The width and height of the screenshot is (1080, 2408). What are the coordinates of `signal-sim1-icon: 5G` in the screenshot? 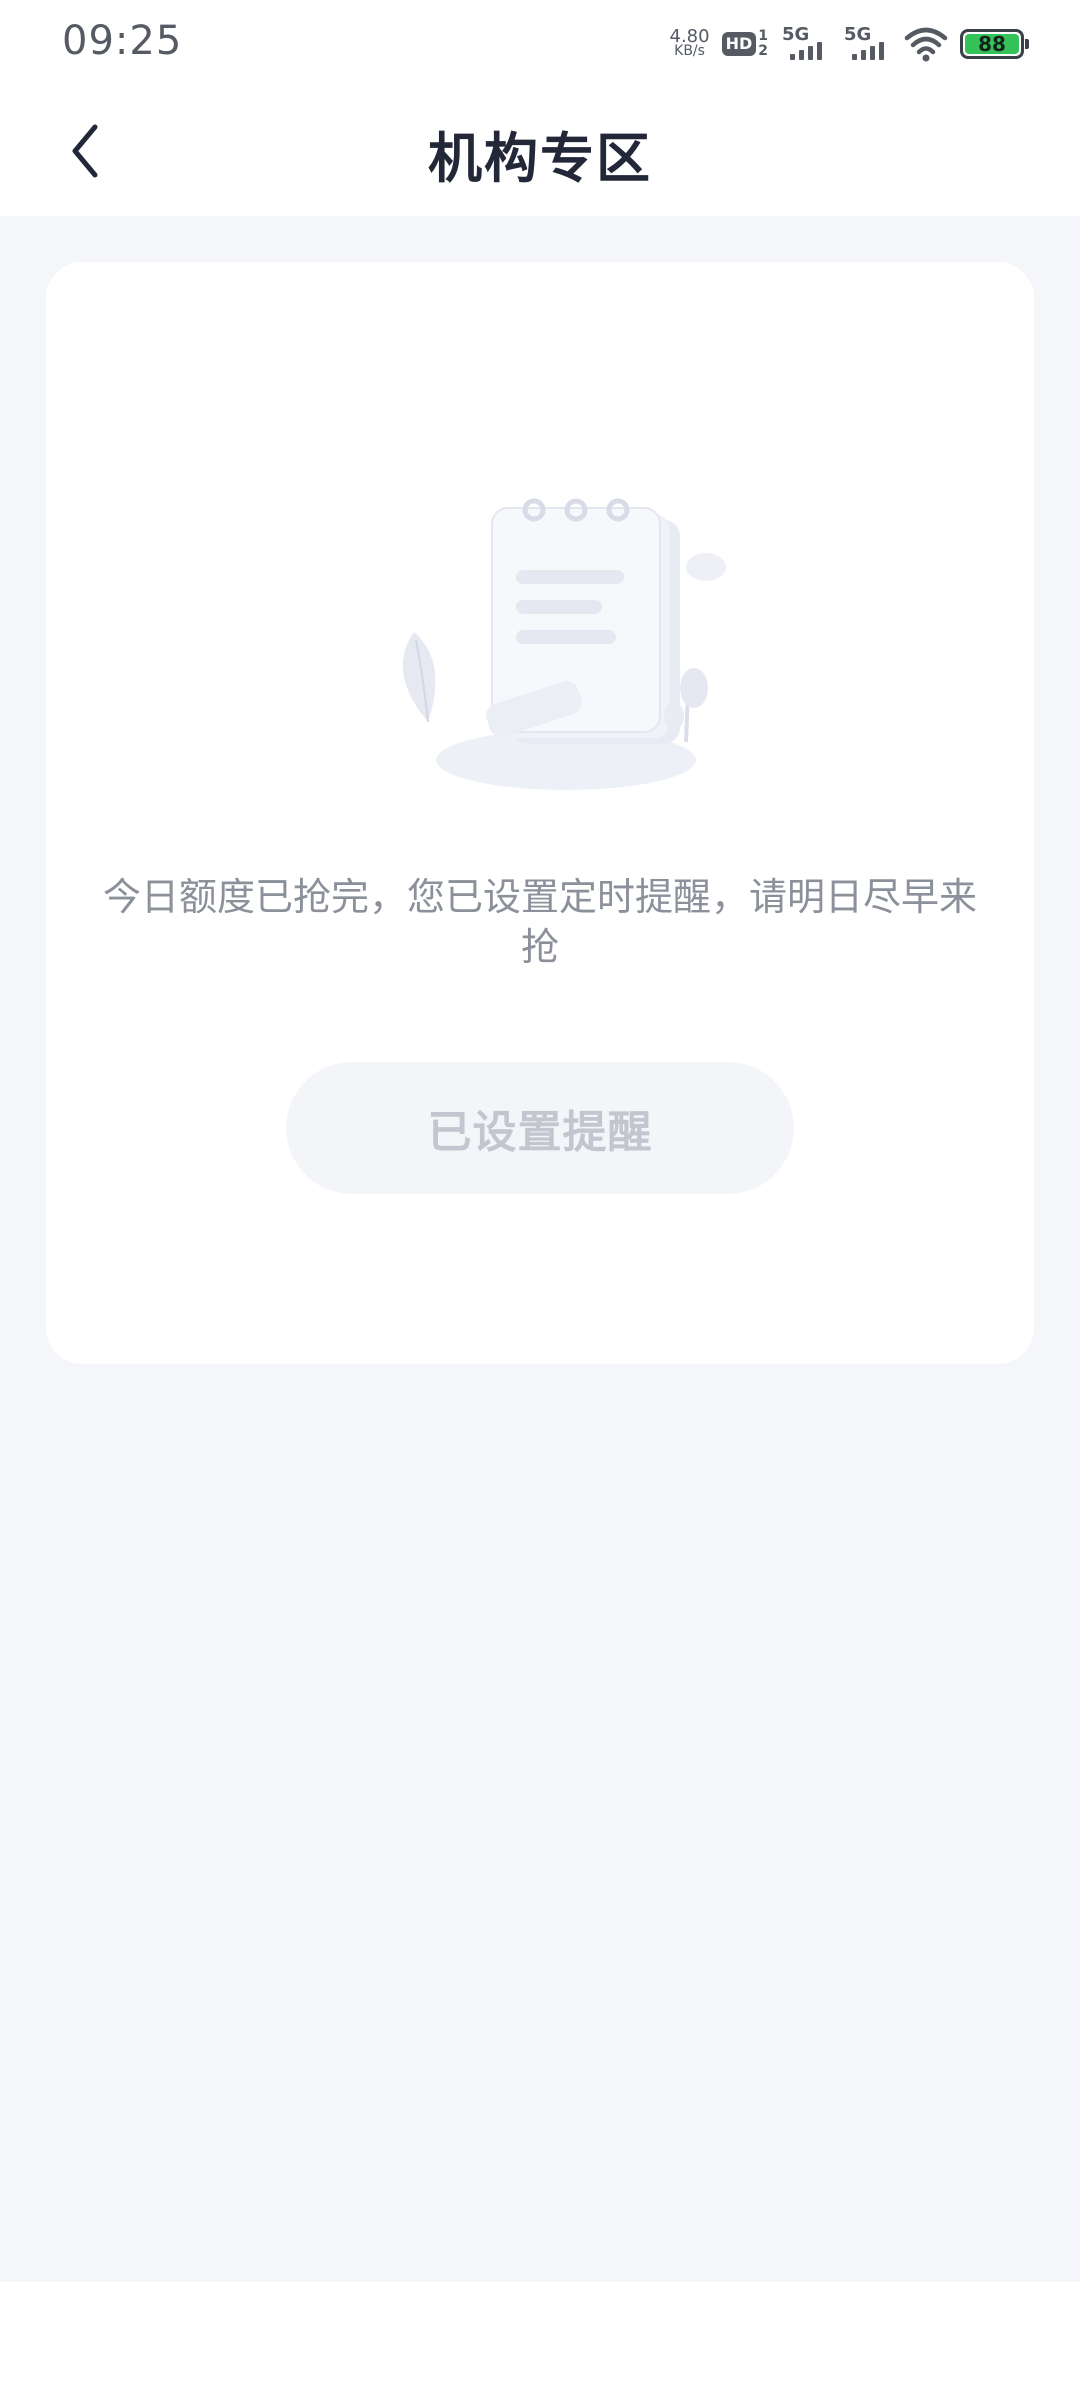 It's located at (805, 44).